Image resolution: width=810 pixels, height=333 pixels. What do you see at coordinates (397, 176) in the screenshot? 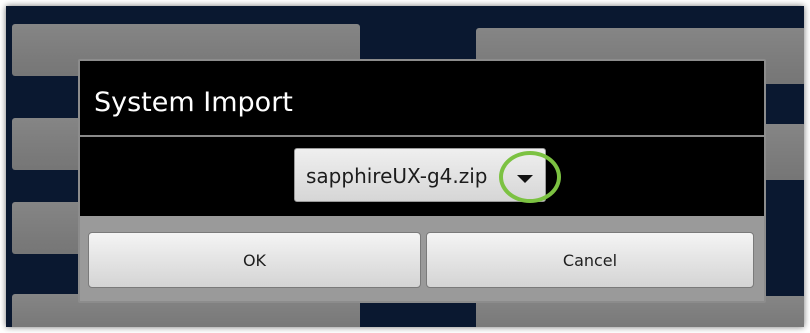
I see `spinner-selected-value: sapphireUX-g4.zip` at bounding box center [397, 176].